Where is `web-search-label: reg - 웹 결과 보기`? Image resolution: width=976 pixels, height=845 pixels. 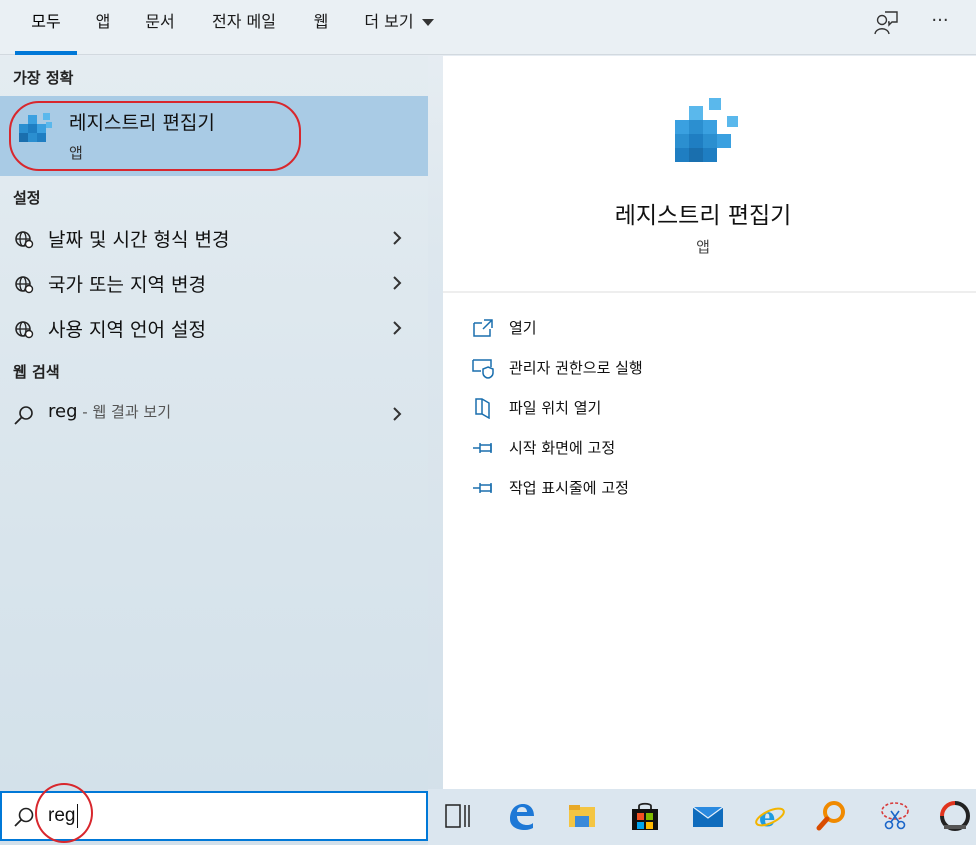 web-search-label: reg - 웹 결과 보기 is located at coordinates (109, 411).